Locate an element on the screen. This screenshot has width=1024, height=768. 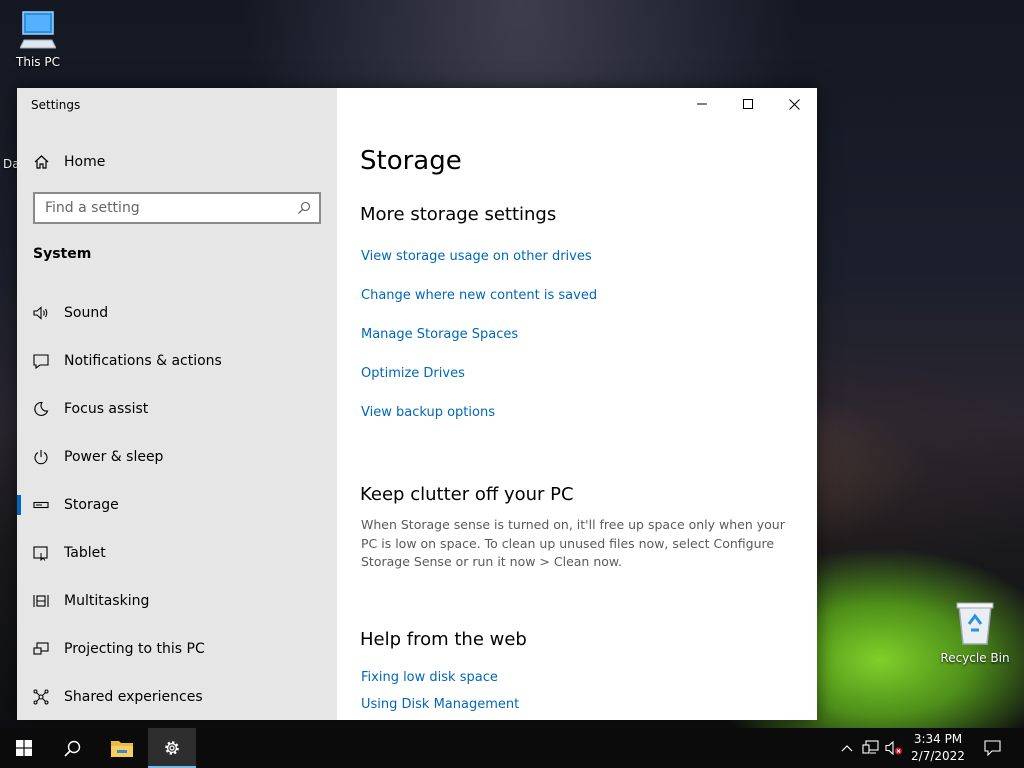
action-center-icon is located at coordinates (992, 748).